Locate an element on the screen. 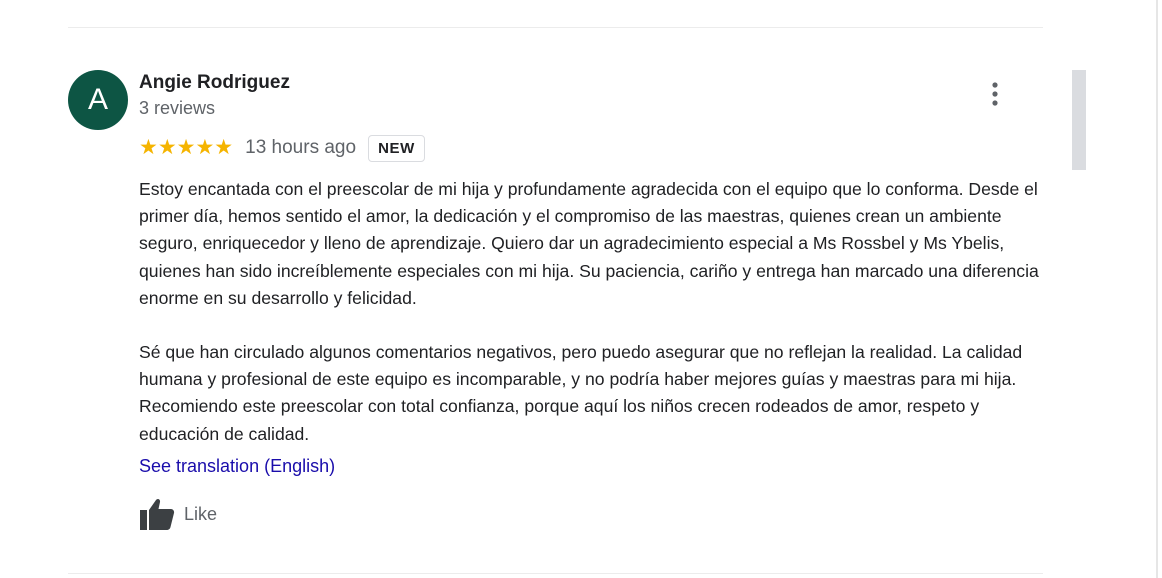 Image resolution: width=1162 pixels, height=578 pixels. author-review-count: 3 reviews is located at coordinates (177, 108).